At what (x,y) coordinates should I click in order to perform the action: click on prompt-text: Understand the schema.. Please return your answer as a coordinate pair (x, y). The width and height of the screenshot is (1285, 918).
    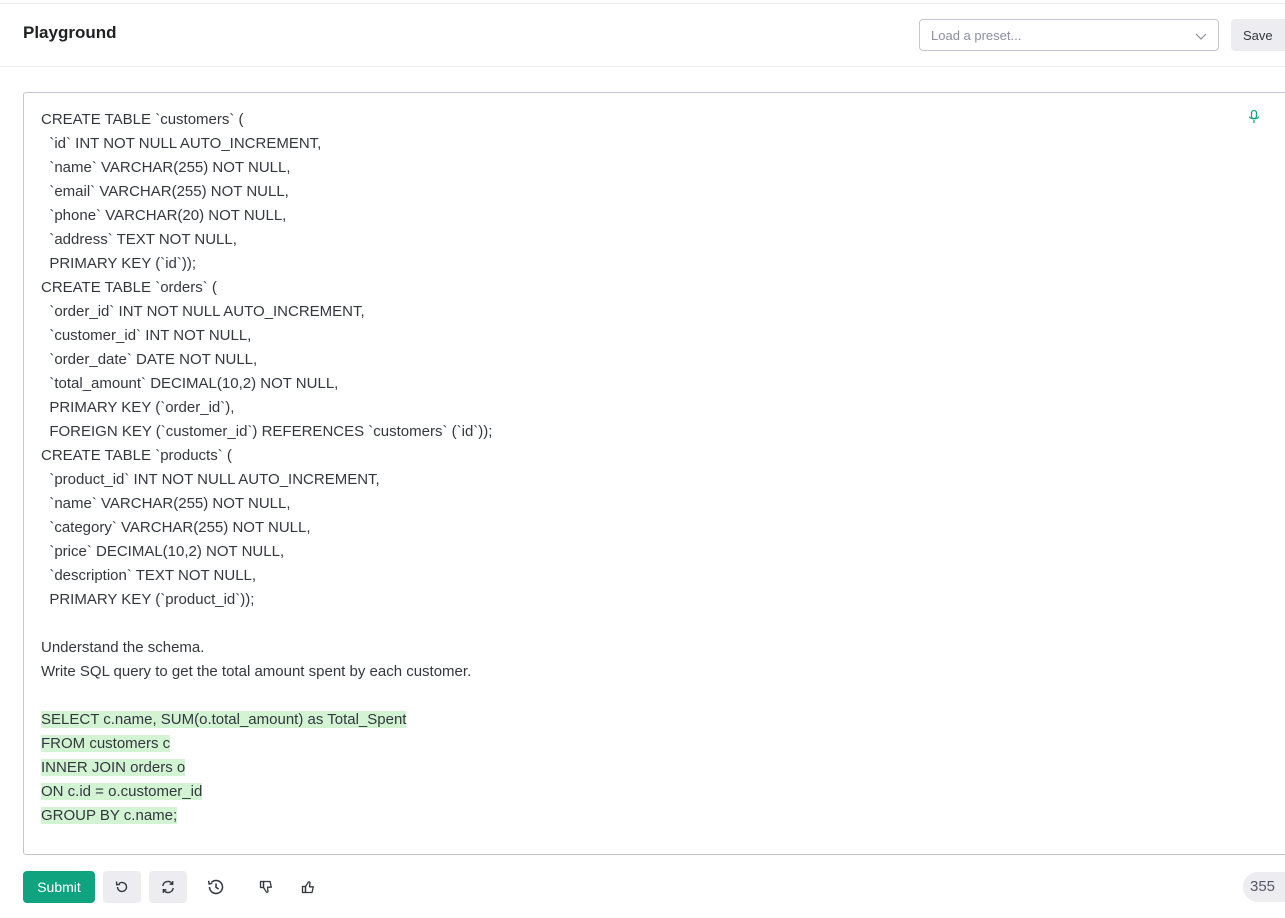
    Looking at the image, I should click on (123, 647).